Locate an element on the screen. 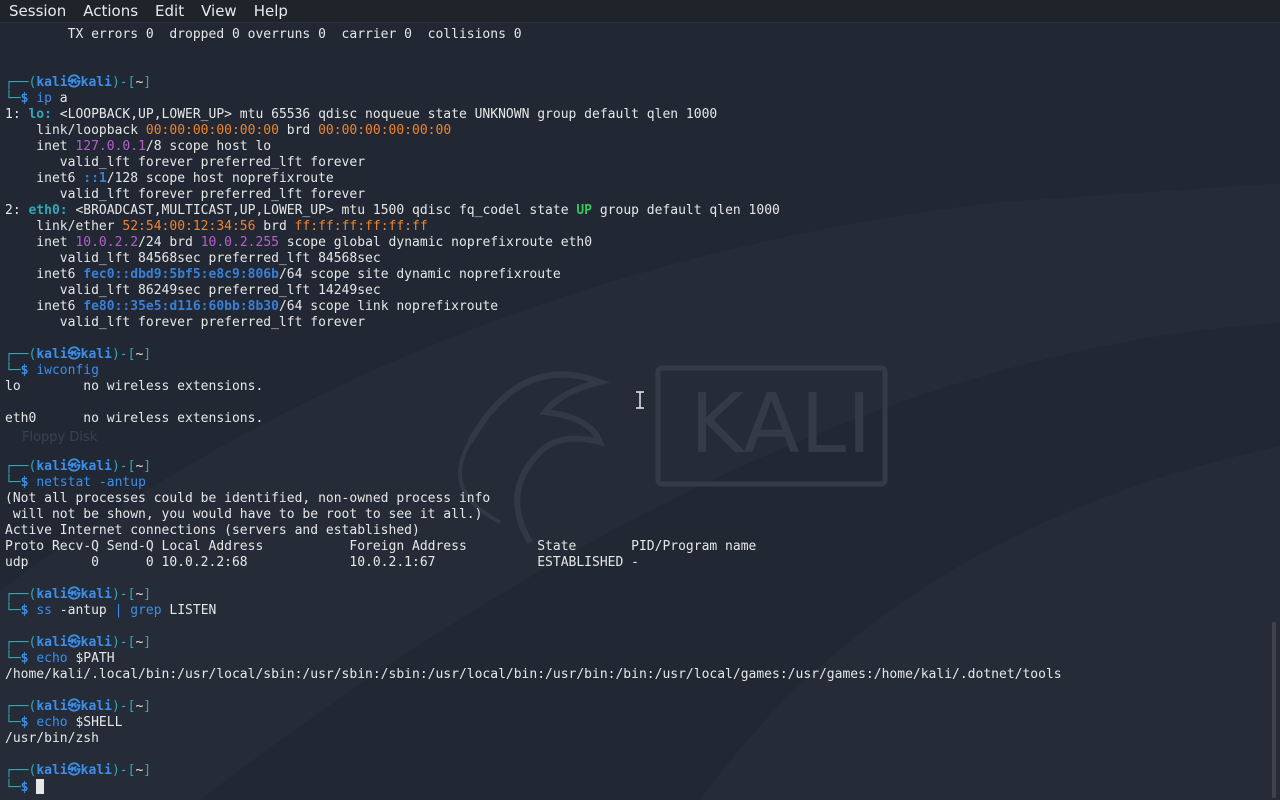 This screenshot has height=800, width=1280. command-line: └─$ echo $PATH is located at coordinates (636, 659).